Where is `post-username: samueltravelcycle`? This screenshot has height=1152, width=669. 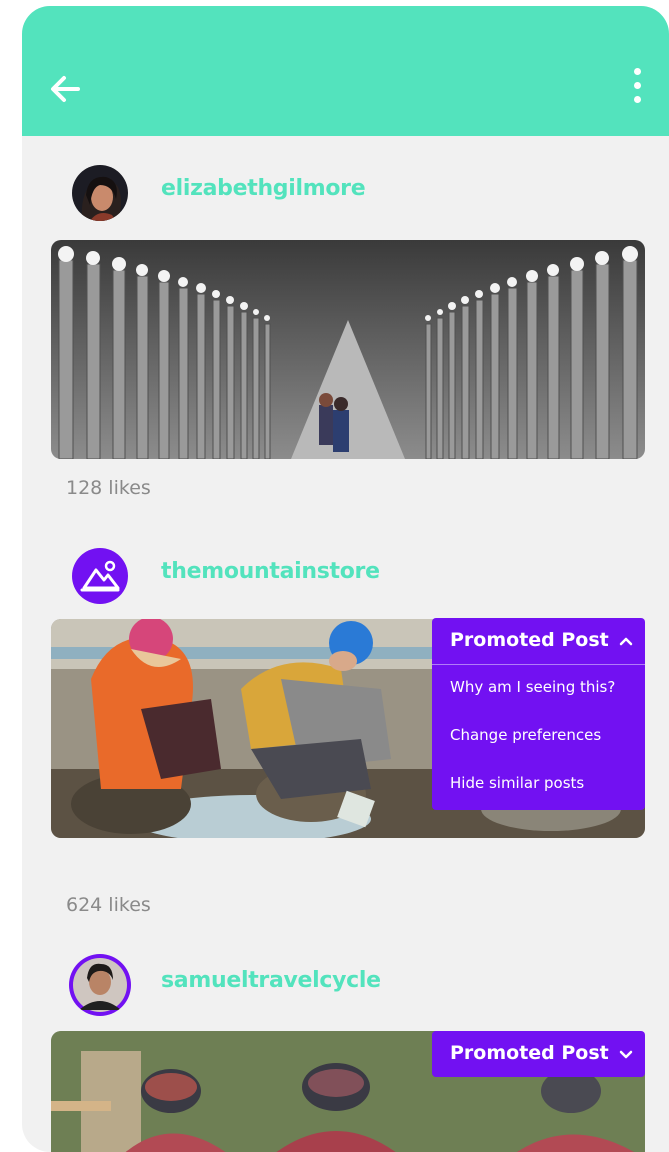
post-username: samueltravelcycle is located at coordinates (271, 980).